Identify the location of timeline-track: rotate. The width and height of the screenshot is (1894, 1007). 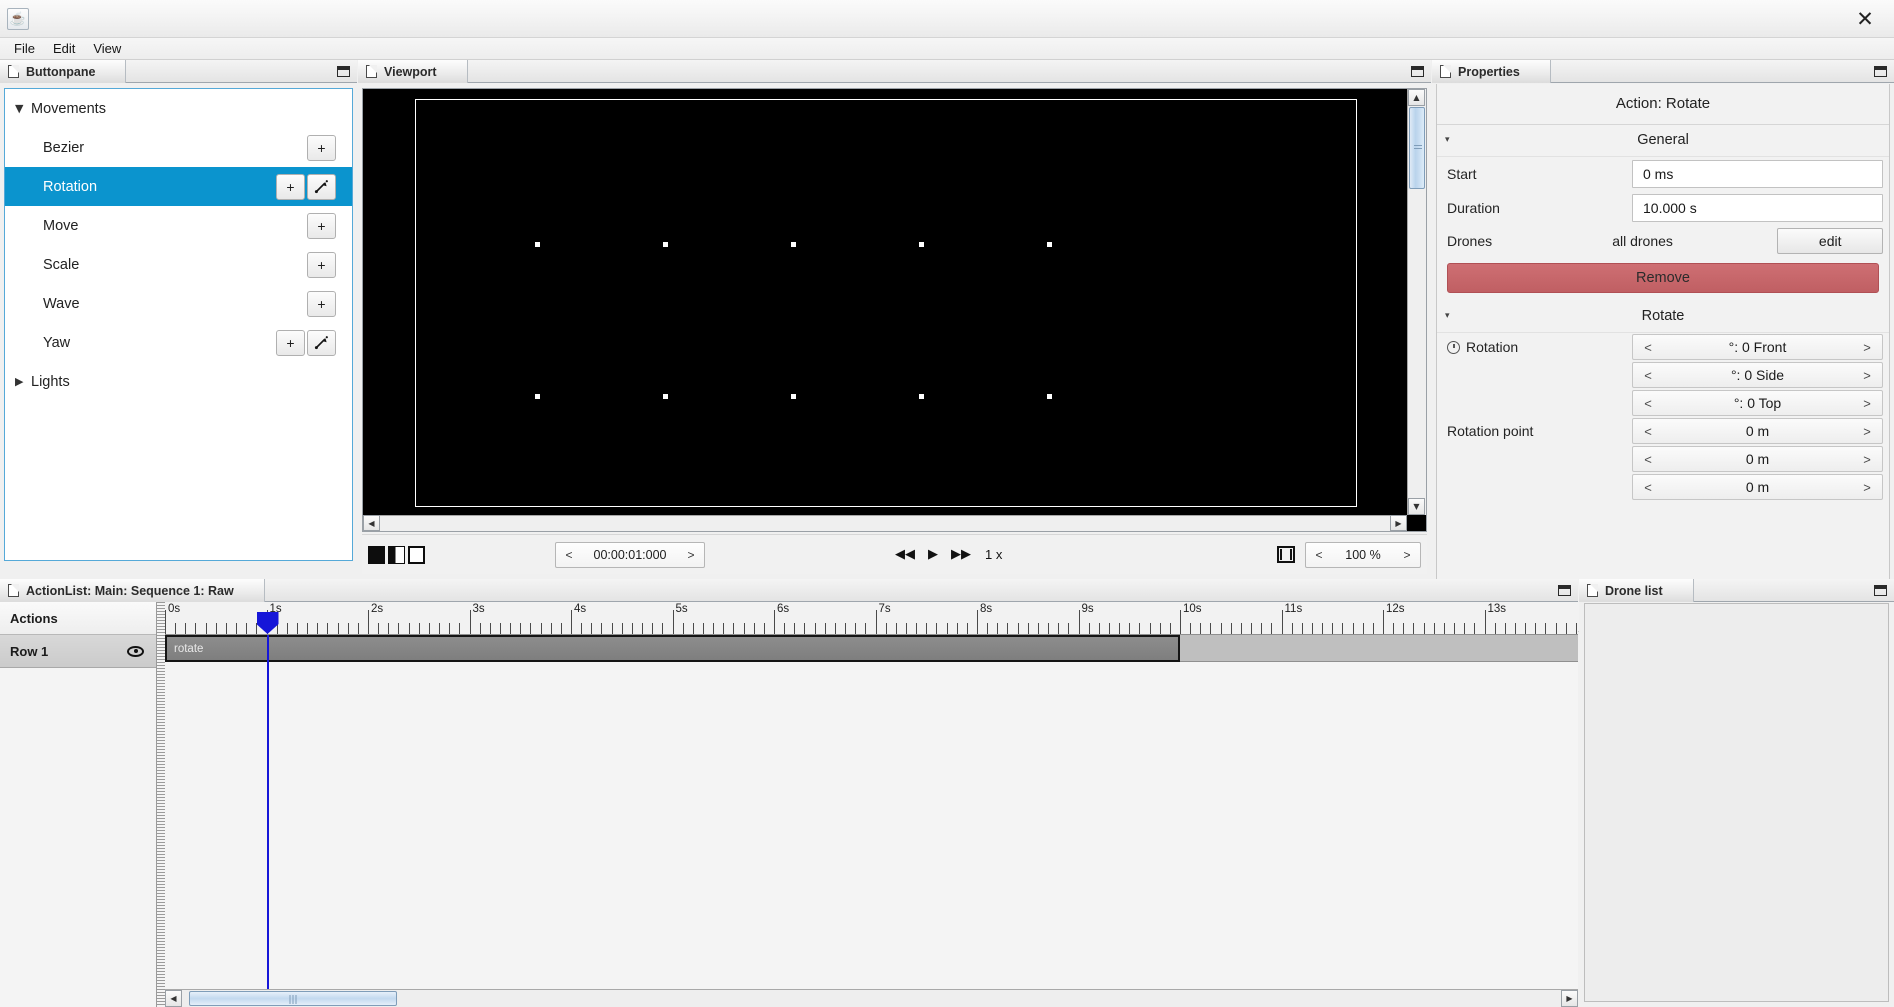
(871, 648).